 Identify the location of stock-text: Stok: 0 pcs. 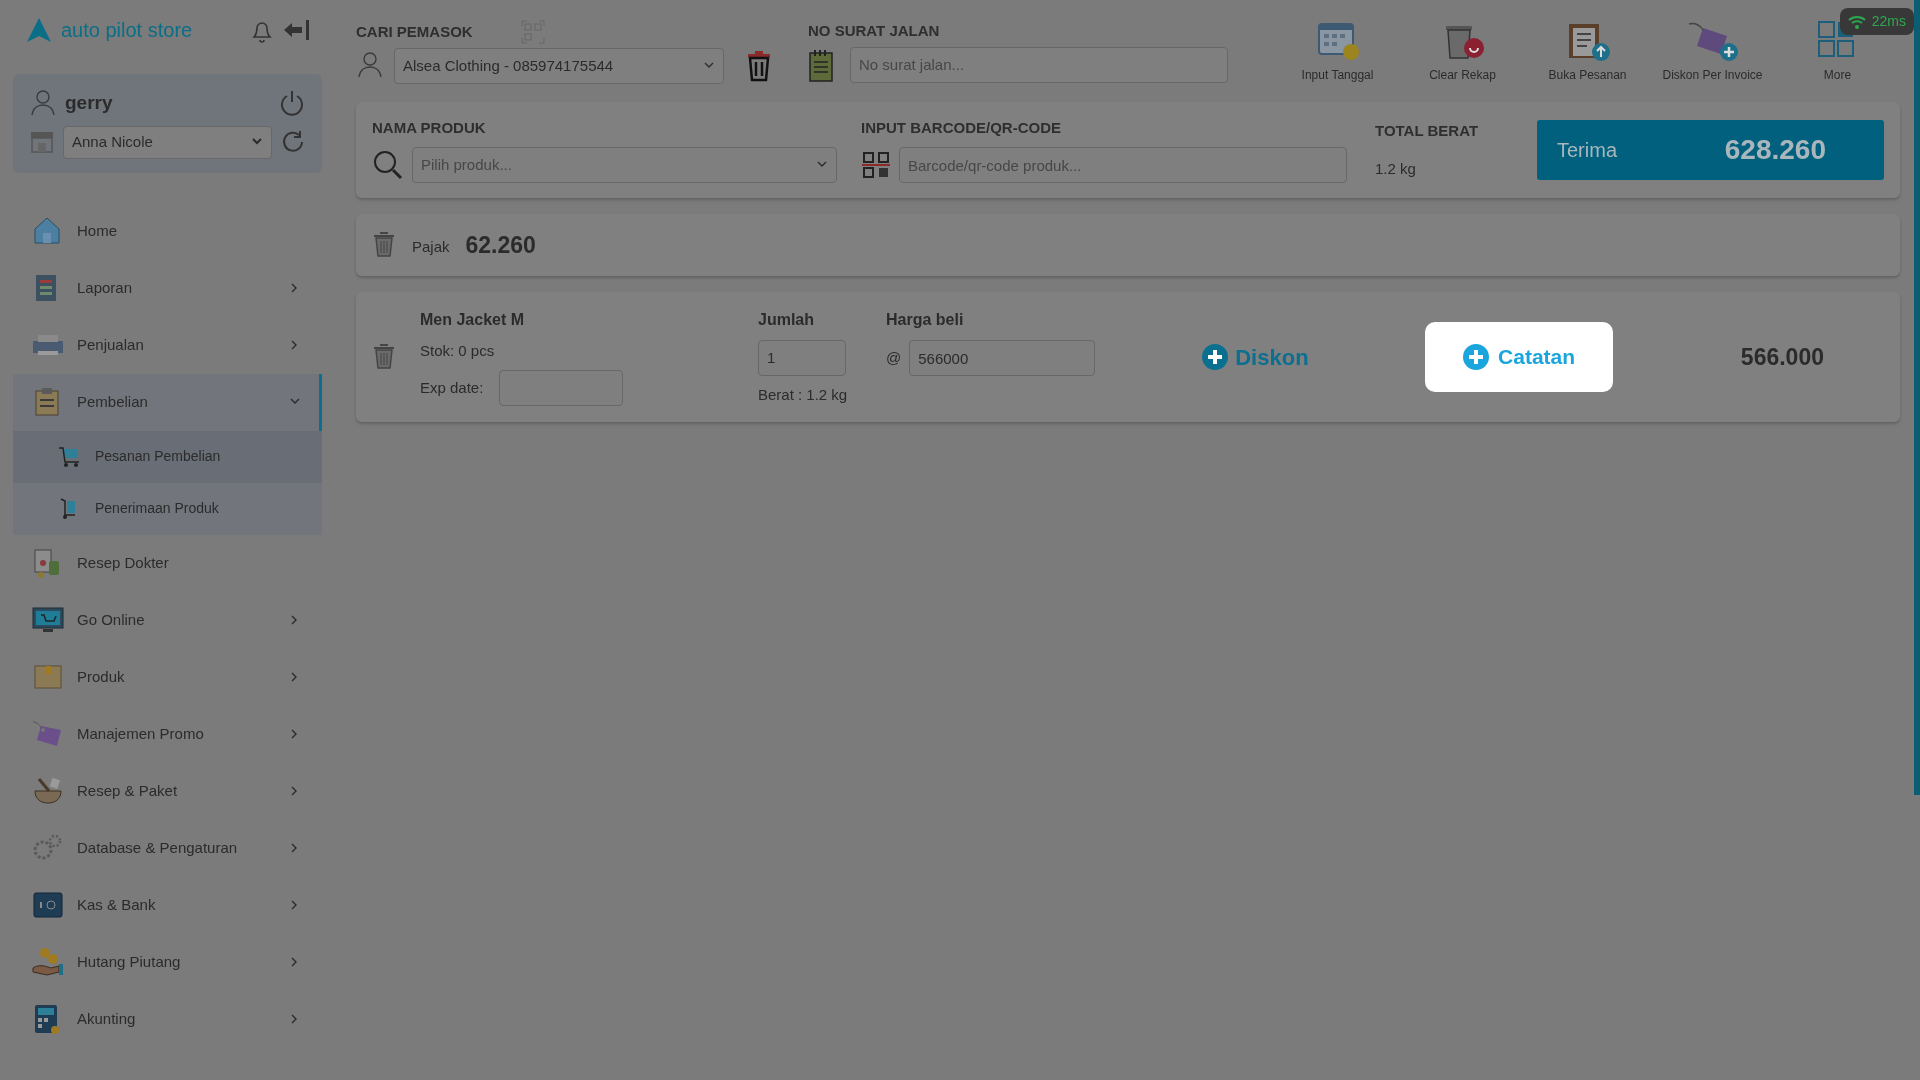
(458, 350).